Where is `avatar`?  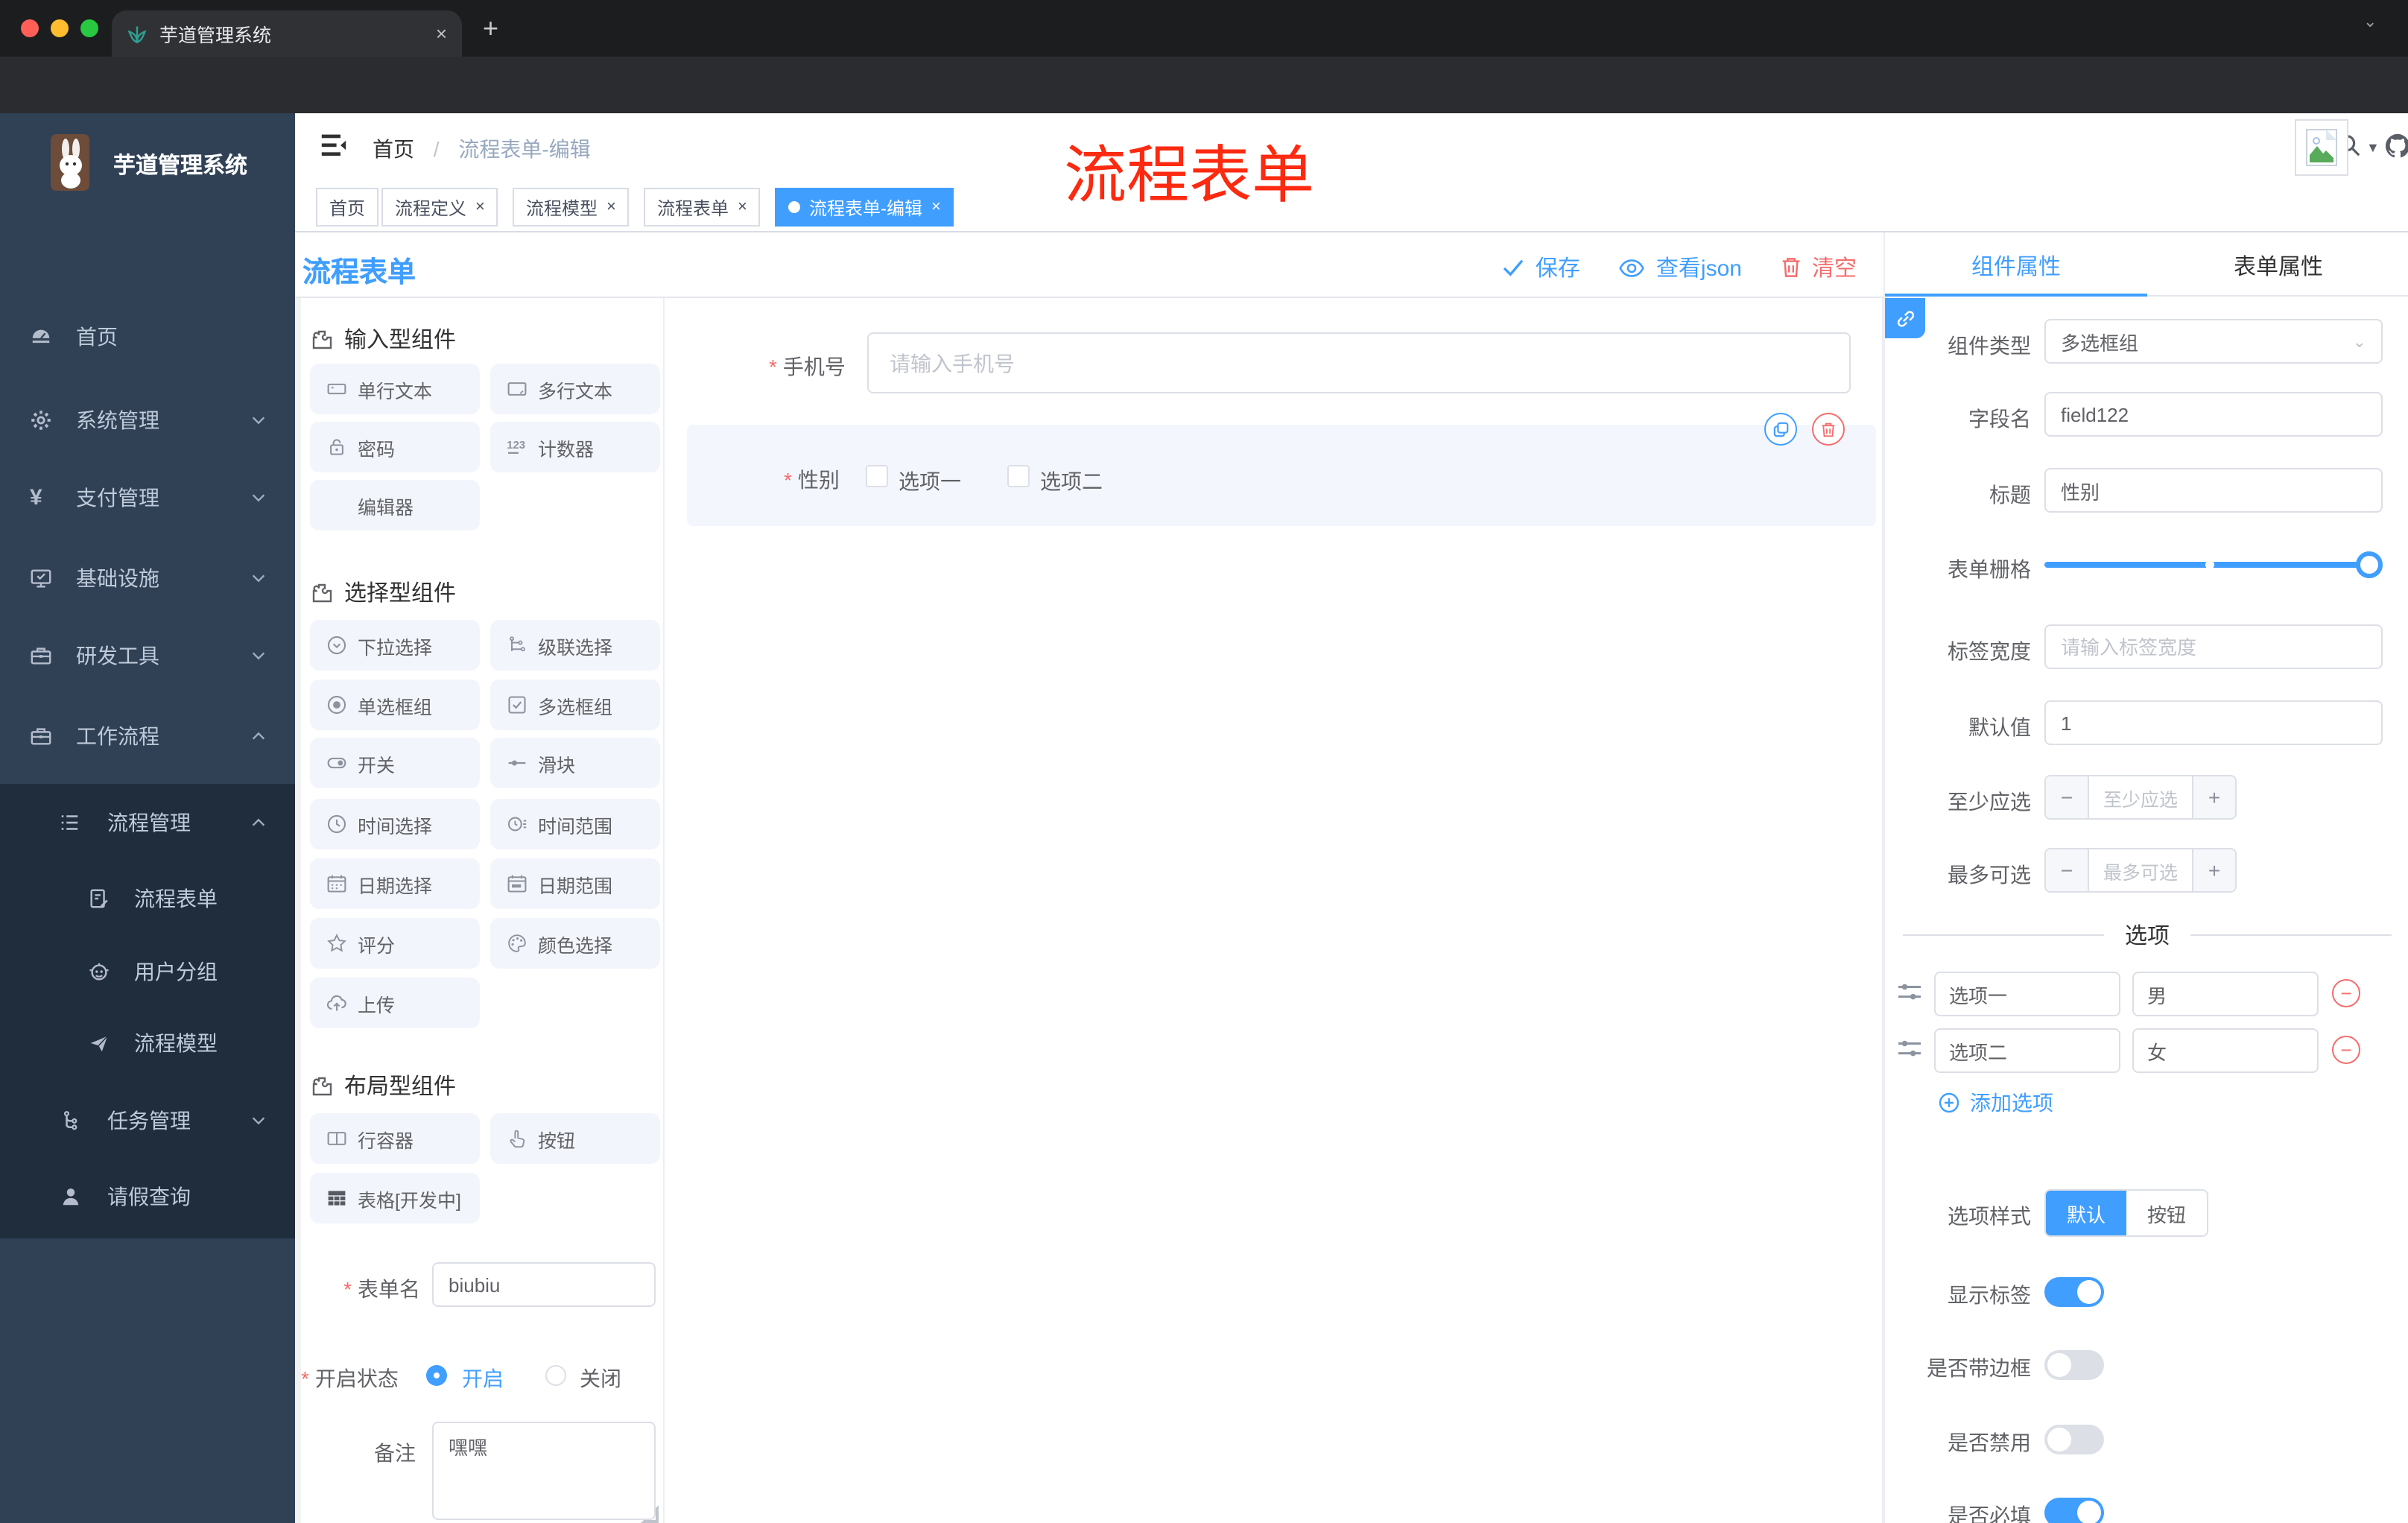 avatar is located at coordinates (2321, 147).